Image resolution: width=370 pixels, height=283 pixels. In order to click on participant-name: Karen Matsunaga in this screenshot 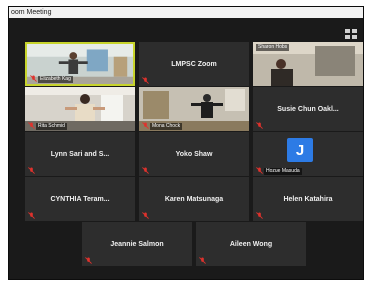, I will do `click(194, 199)`.